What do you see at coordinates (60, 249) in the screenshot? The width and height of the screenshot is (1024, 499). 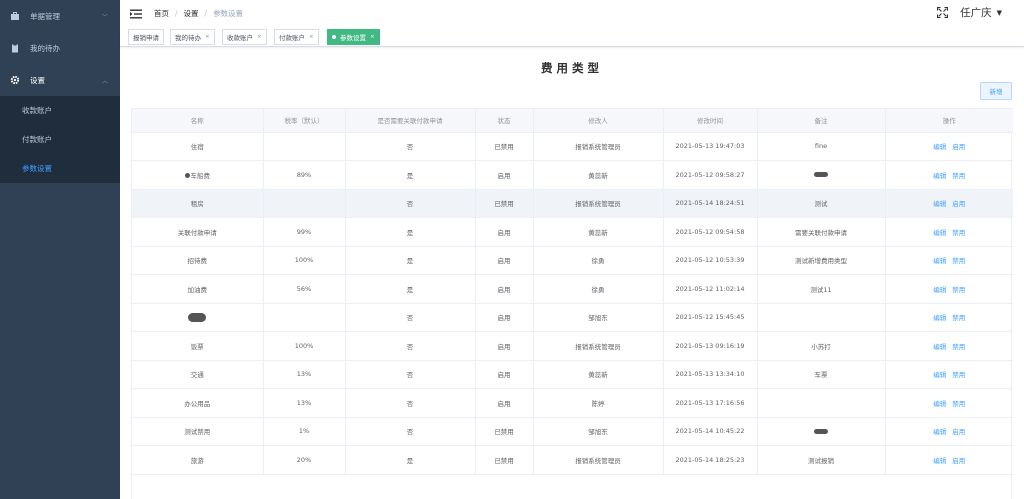 I see `sidebar: 单据管理 ﹀ 我的待办 设置 ︿ 收款账户 付款账户 参数设置` at bounding box center [60, 249].